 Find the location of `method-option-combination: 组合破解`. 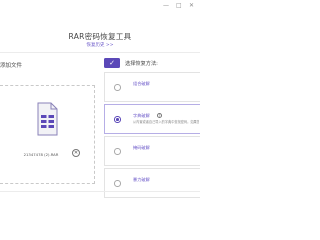

method-option-combination: 组合破解 is located at coordinates (152, 87).